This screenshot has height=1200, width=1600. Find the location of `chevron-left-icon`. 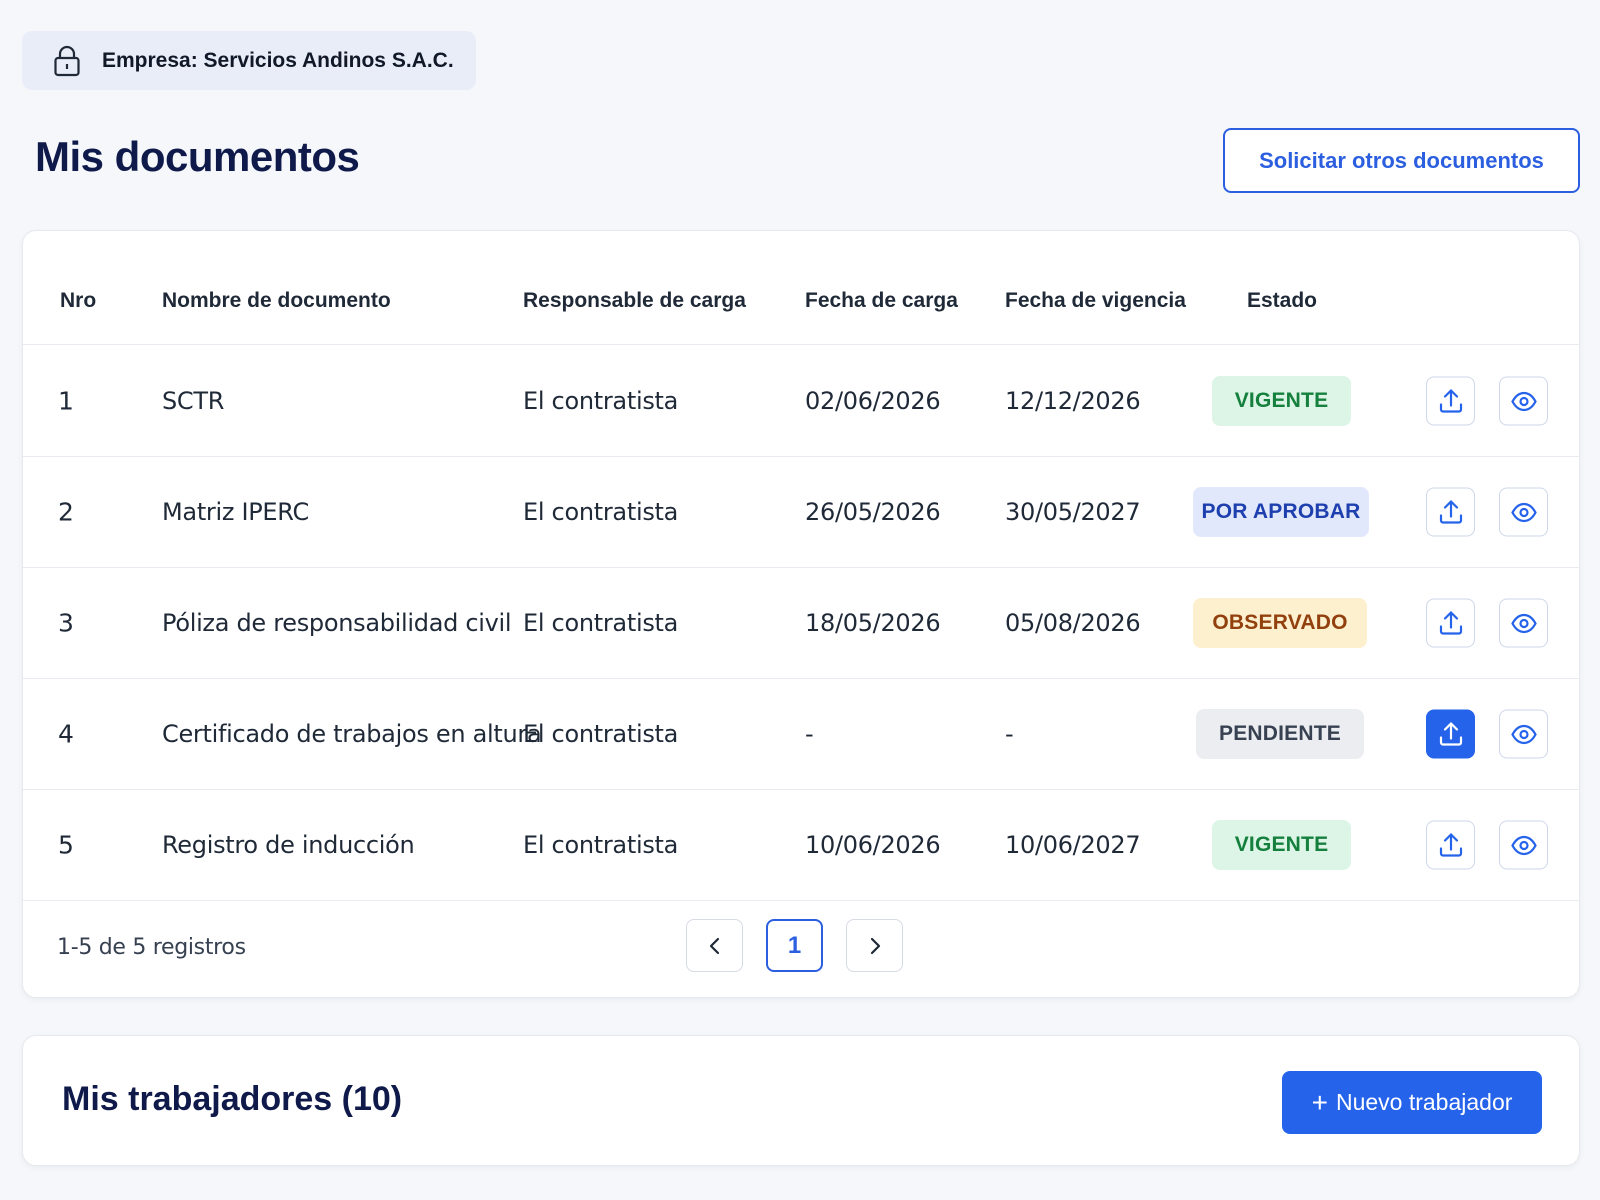

chevron-left-icon is located at coordinates (714, 945).